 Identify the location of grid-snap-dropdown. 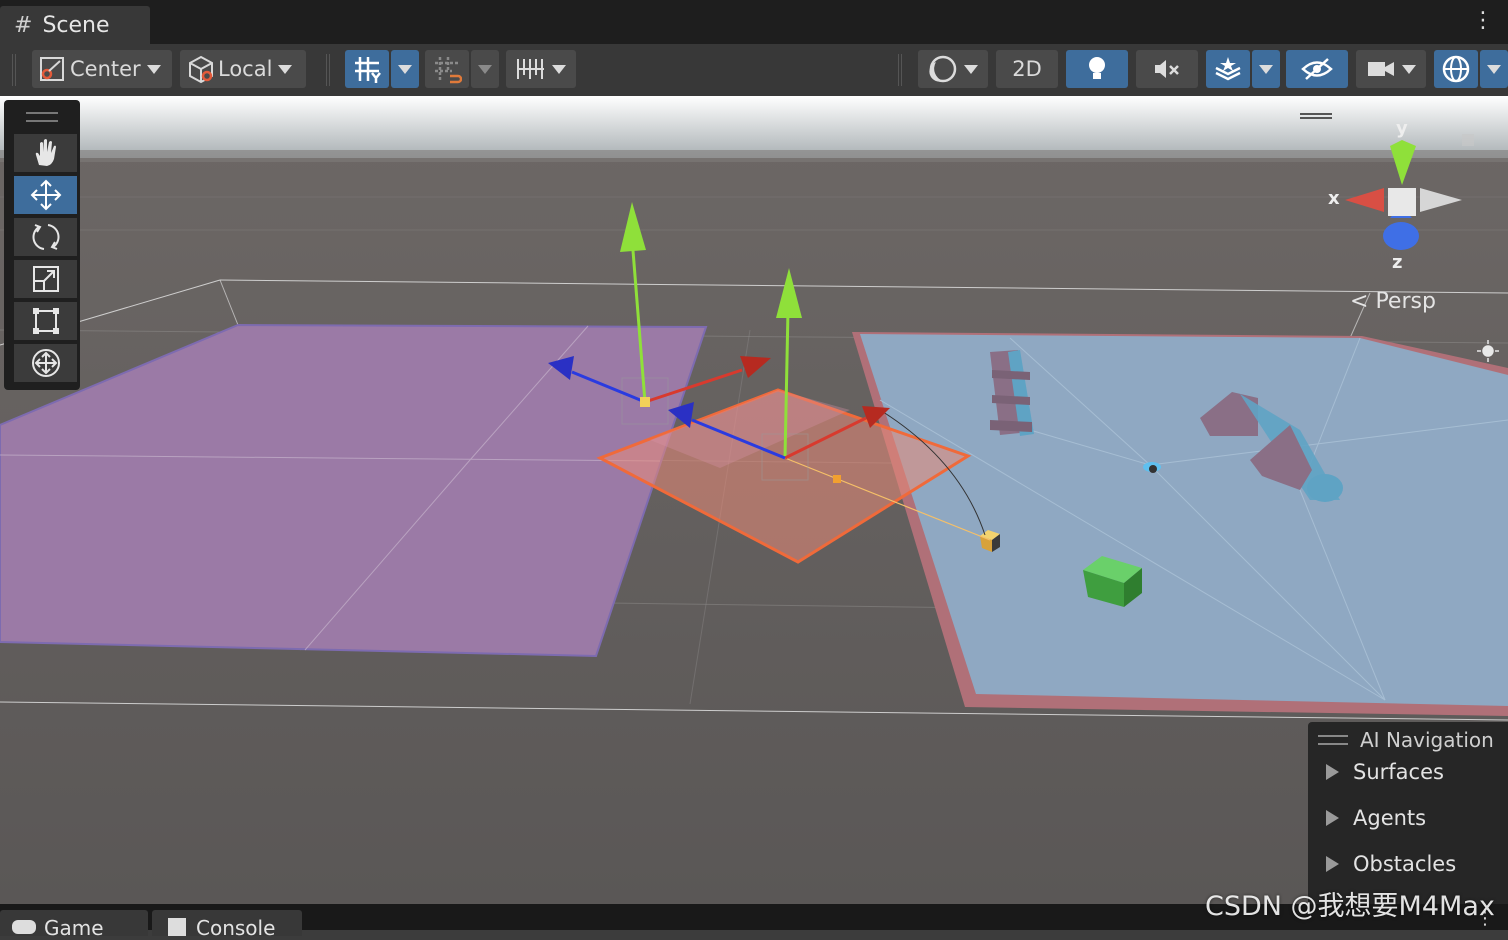
(485, 69).